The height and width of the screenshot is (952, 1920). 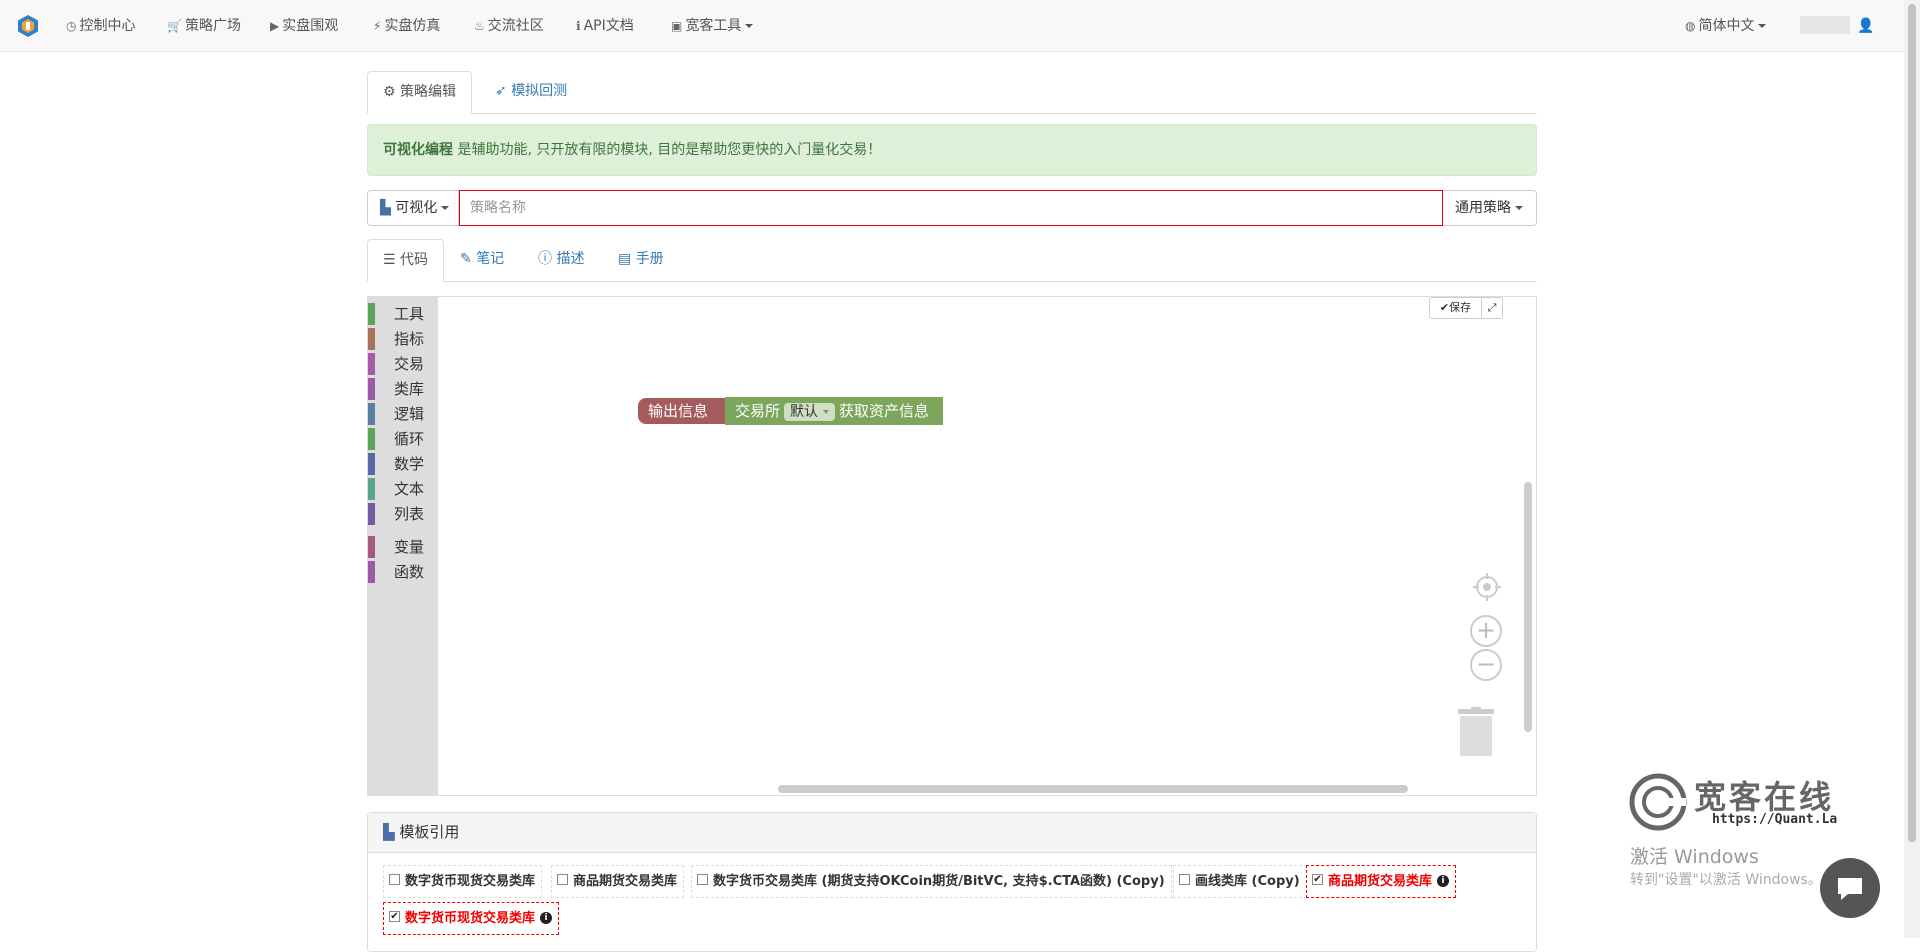 I want to click on toolbox-category-functions: 函数, so click(x=403, y=572).